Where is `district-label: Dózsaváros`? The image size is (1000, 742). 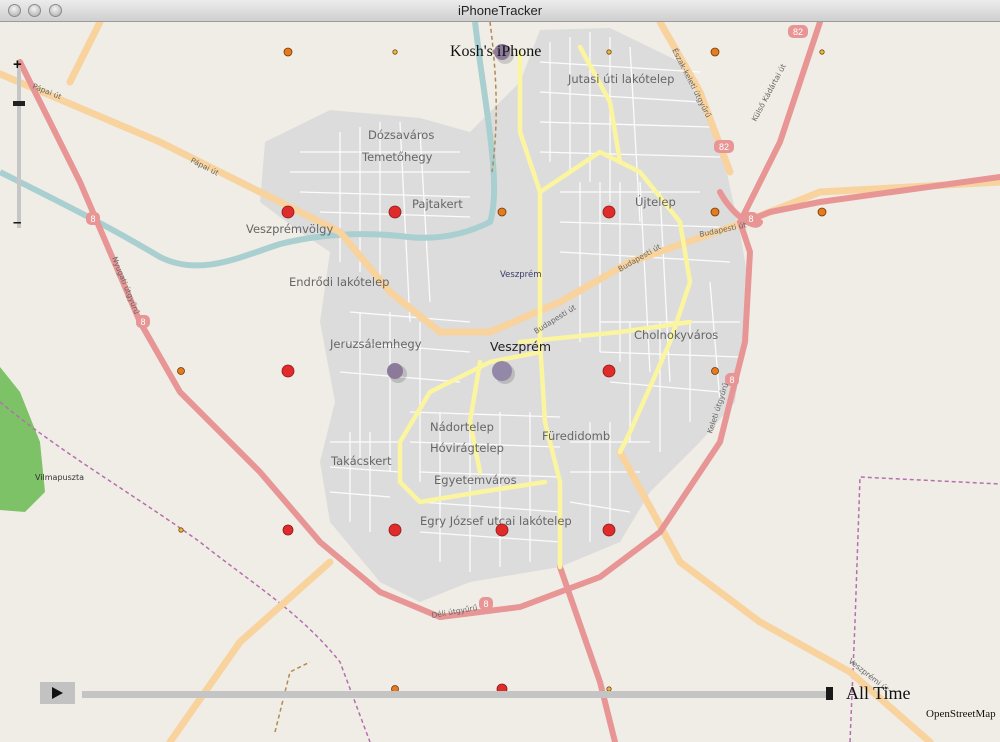
district-label: Dózsaváros is located at coordinates (401, 135).